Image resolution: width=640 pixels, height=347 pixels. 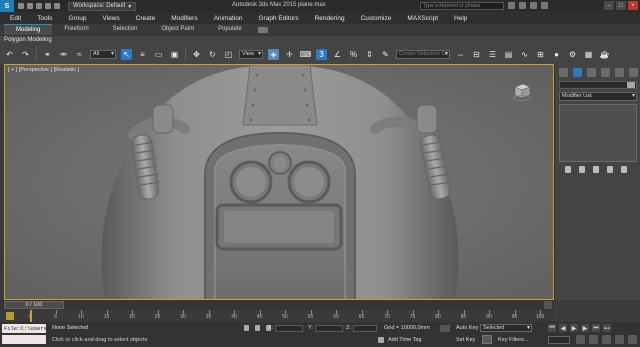 What do you see at coordinates (524, 54) in the screenshot?
I see `curve-editor-icon: ∿` at bounding box center [524, 54].